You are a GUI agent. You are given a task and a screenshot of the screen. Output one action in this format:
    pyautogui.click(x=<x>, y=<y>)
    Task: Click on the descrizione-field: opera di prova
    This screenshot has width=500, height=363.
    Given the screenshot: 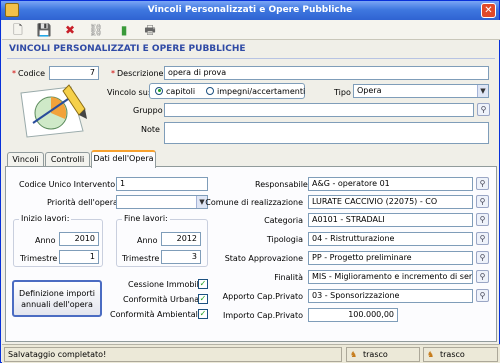 What is the action you would take?
    pyautogui.click(x=326, y=73)
    